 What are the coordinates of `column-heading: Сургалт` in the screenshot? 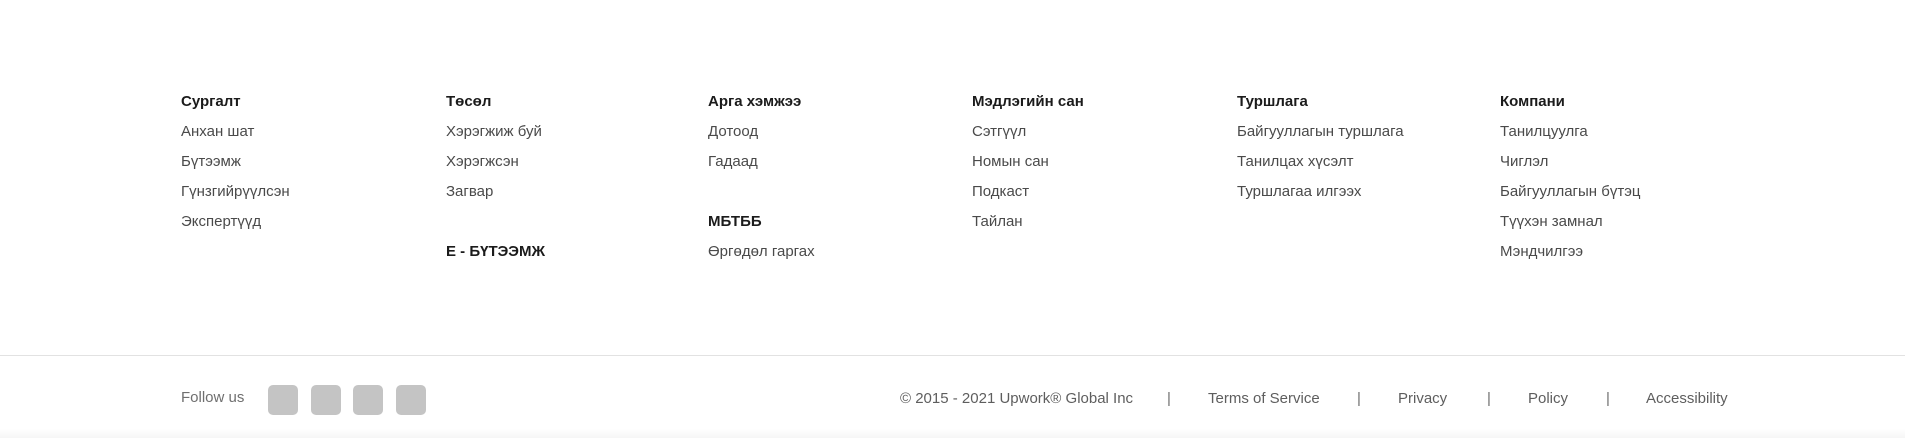 It's located at (211, 101).